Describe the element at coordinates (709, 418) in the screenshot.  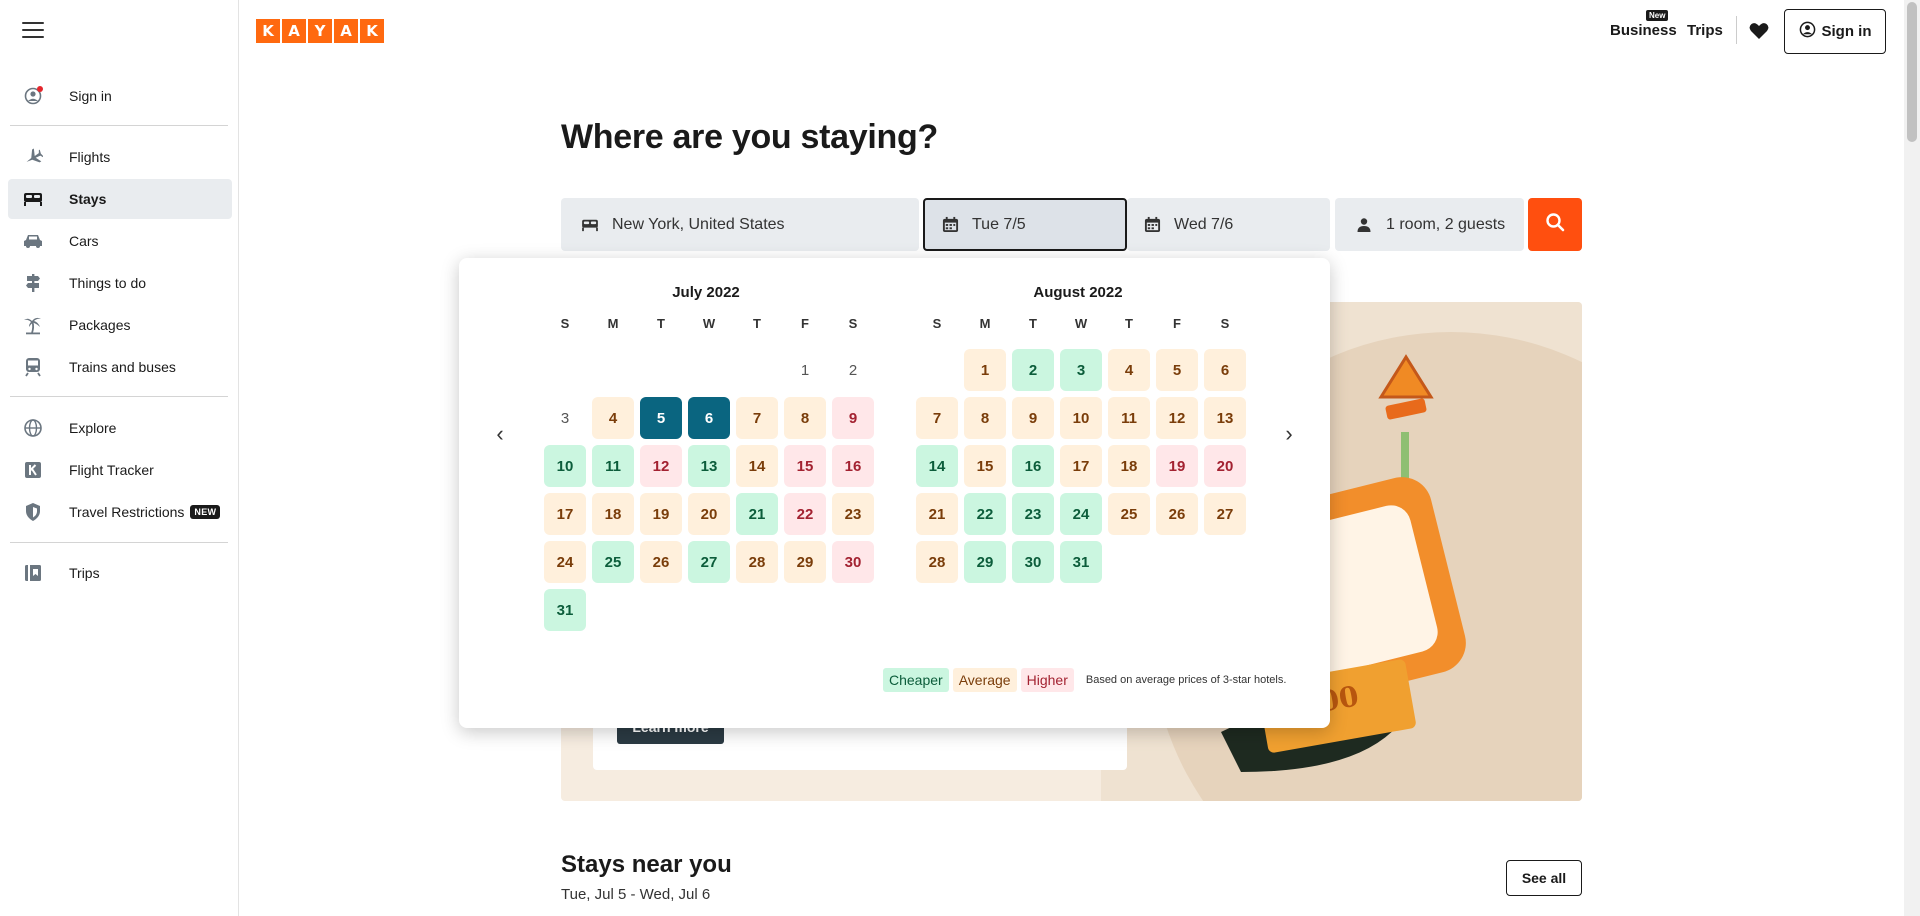
I see `calendar-day-selected: 6` at that location.